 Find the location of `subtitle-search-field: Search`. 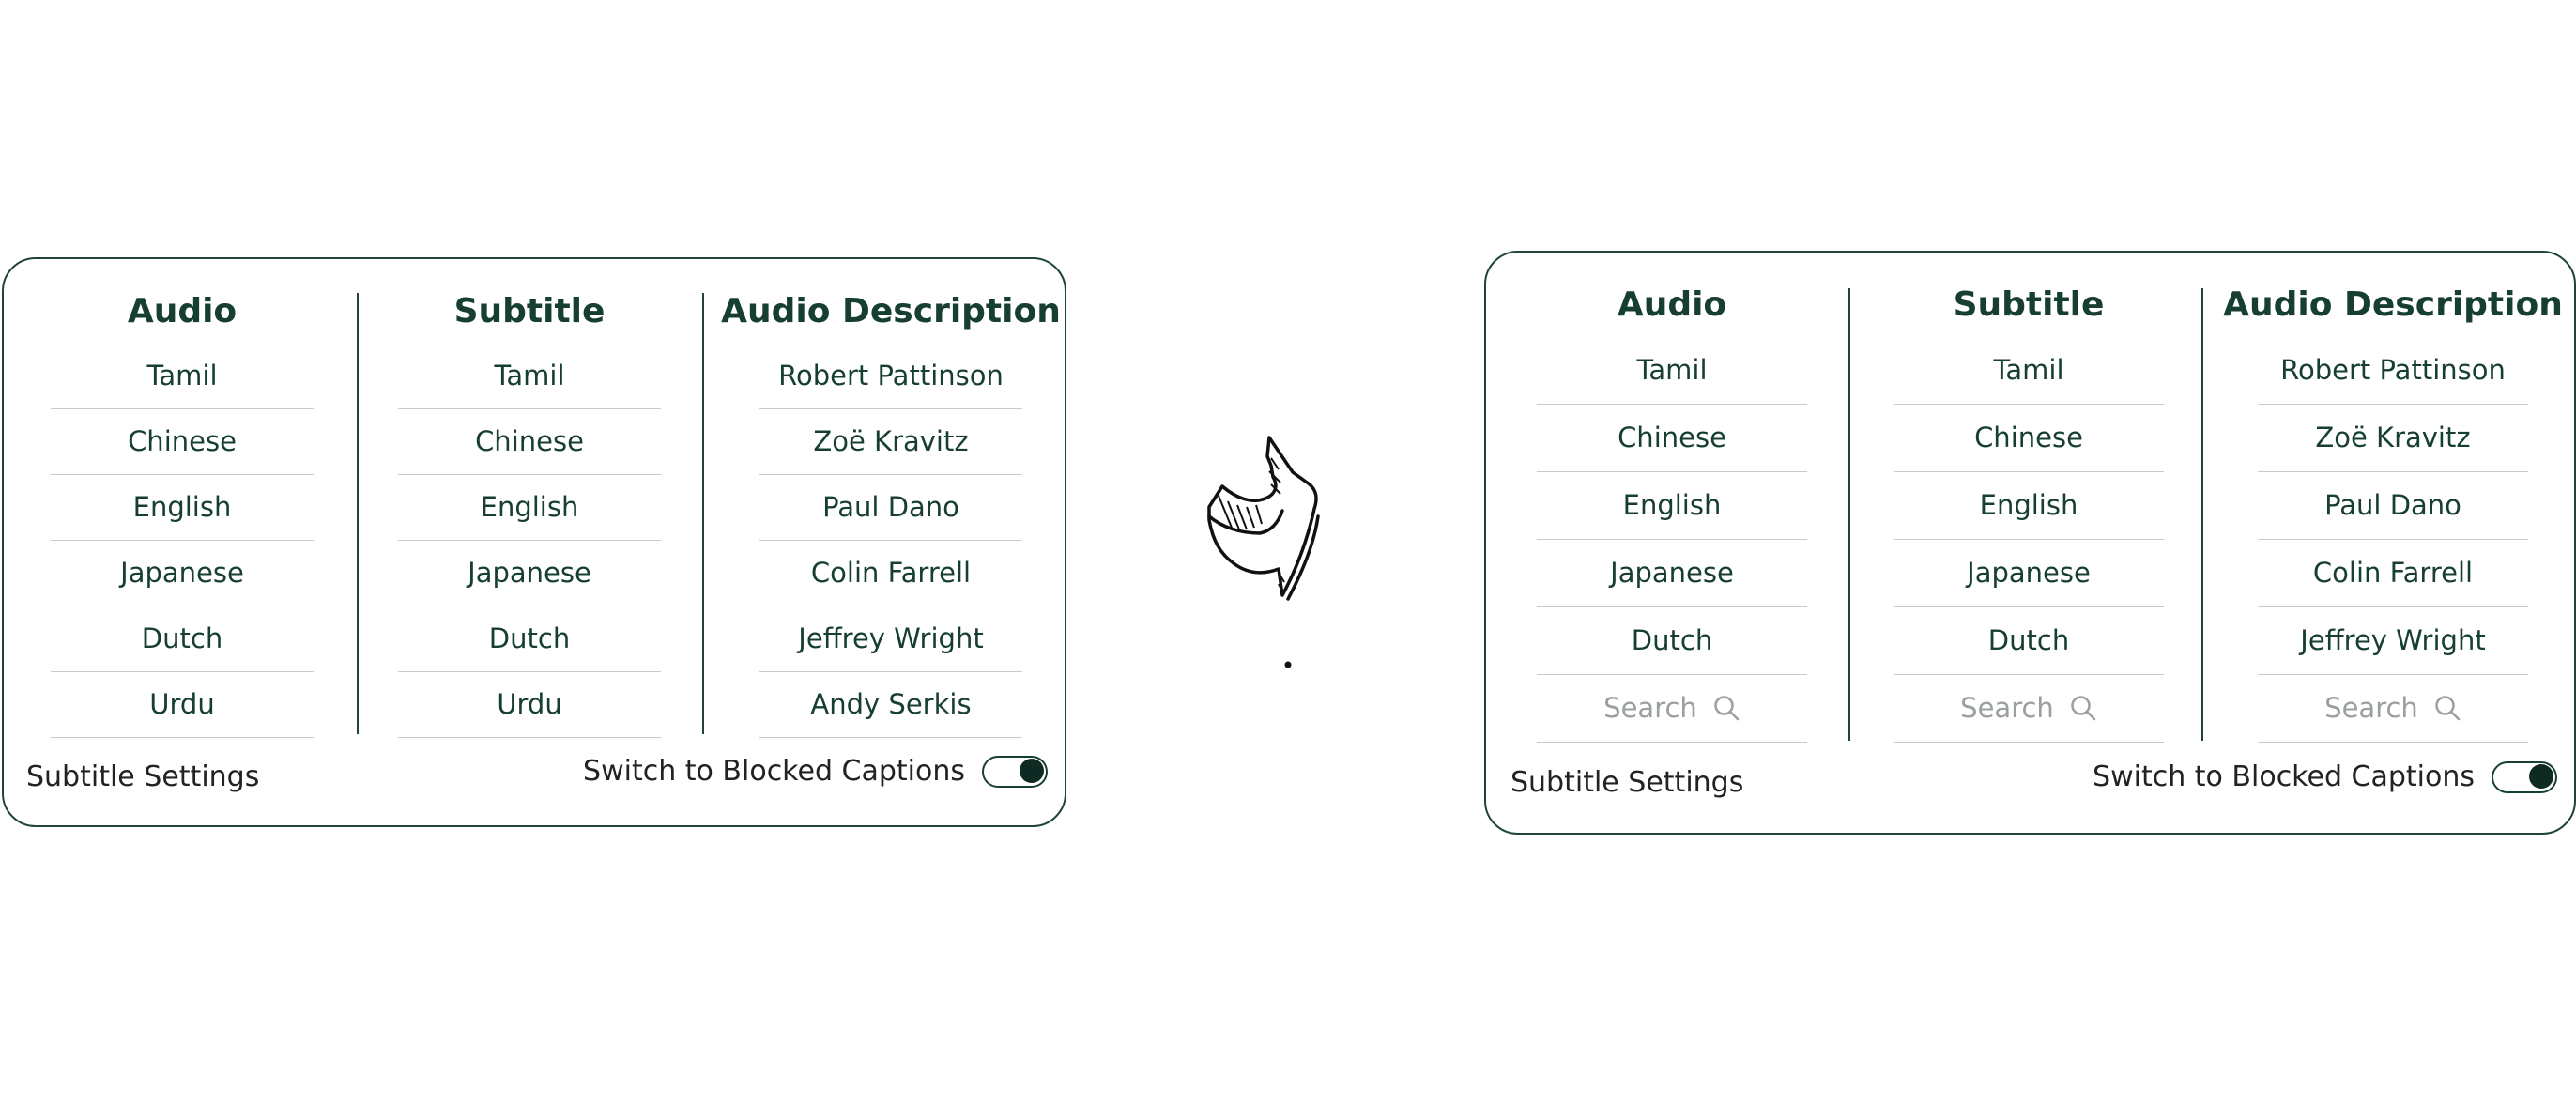

subtitle-search-field: Search is located at coordinates (2029, 709).